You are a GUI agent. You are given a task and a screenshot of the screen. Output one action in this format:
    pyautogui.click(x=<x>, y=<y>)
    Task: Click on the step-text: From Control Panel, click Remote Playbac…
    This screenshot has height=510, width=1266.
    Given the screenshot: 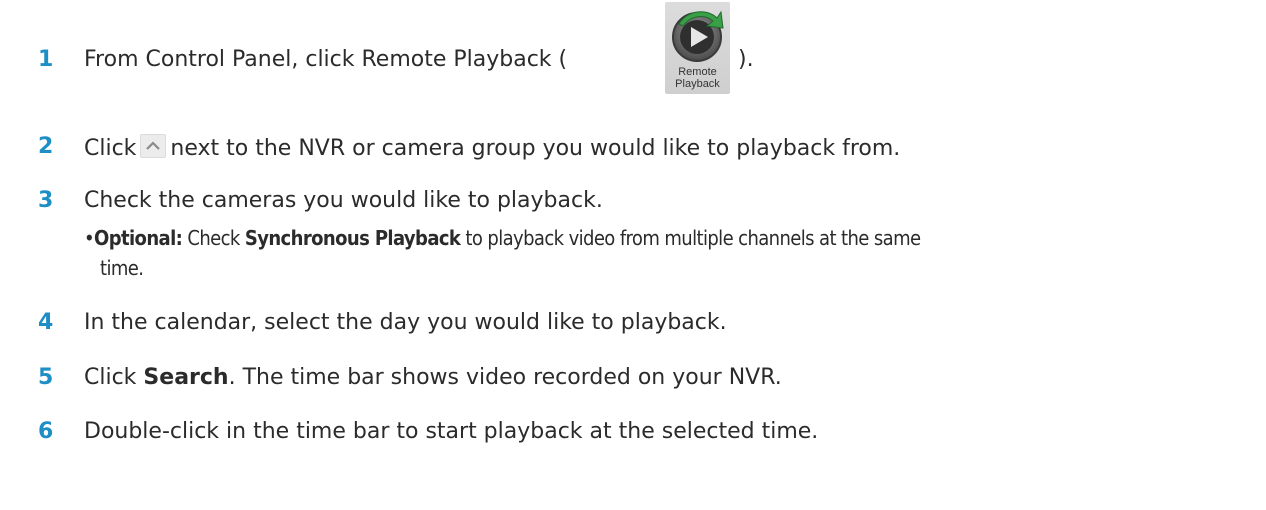 What is the action you would take?
    pyautogui.click(x=326, y=59)
    